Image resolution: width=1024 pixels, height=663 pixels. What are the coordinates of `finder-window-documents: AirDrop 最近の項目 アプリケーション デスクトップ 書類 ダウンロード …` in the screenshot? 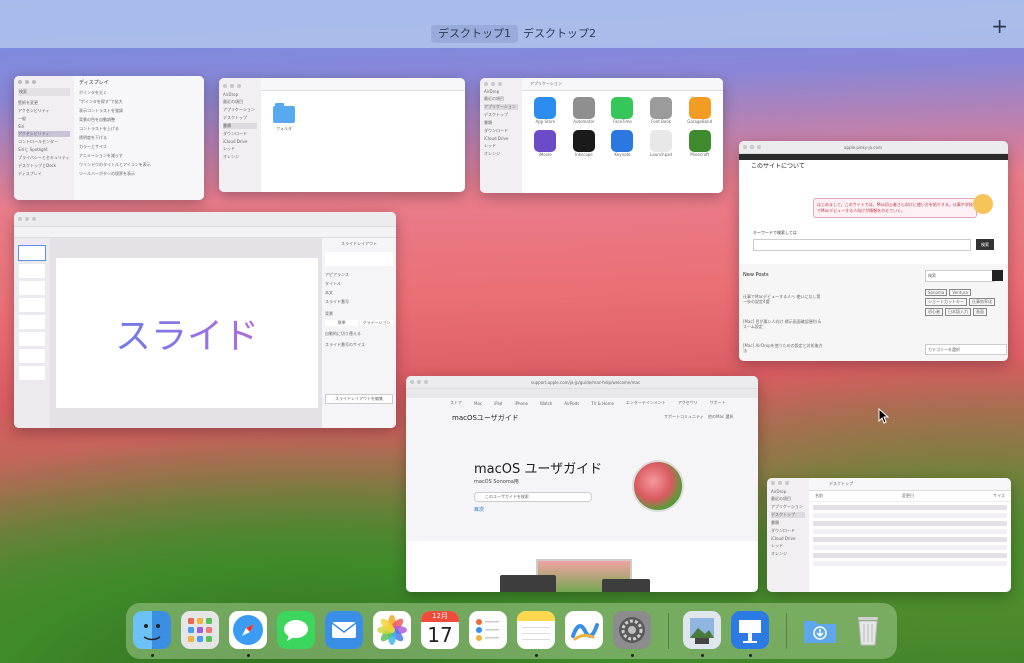 It's located at (342, 135).